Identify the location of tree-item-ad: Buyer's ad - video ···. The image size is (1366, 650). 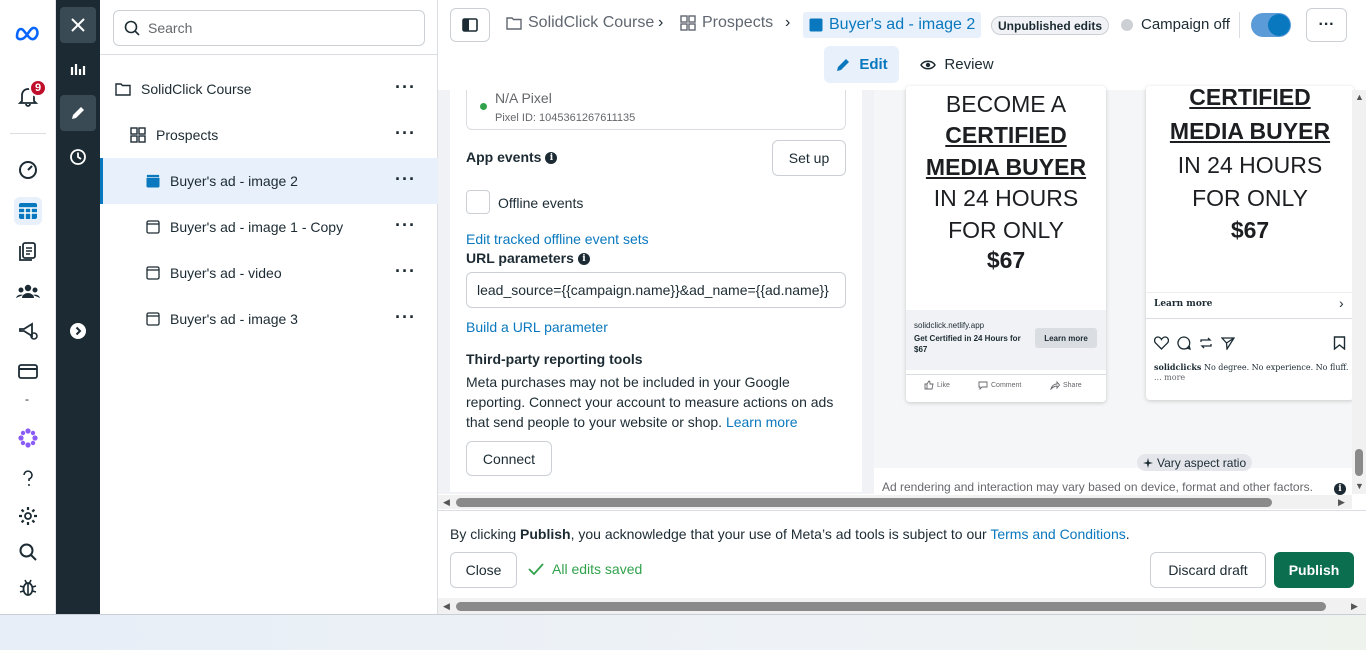
(269, 273).